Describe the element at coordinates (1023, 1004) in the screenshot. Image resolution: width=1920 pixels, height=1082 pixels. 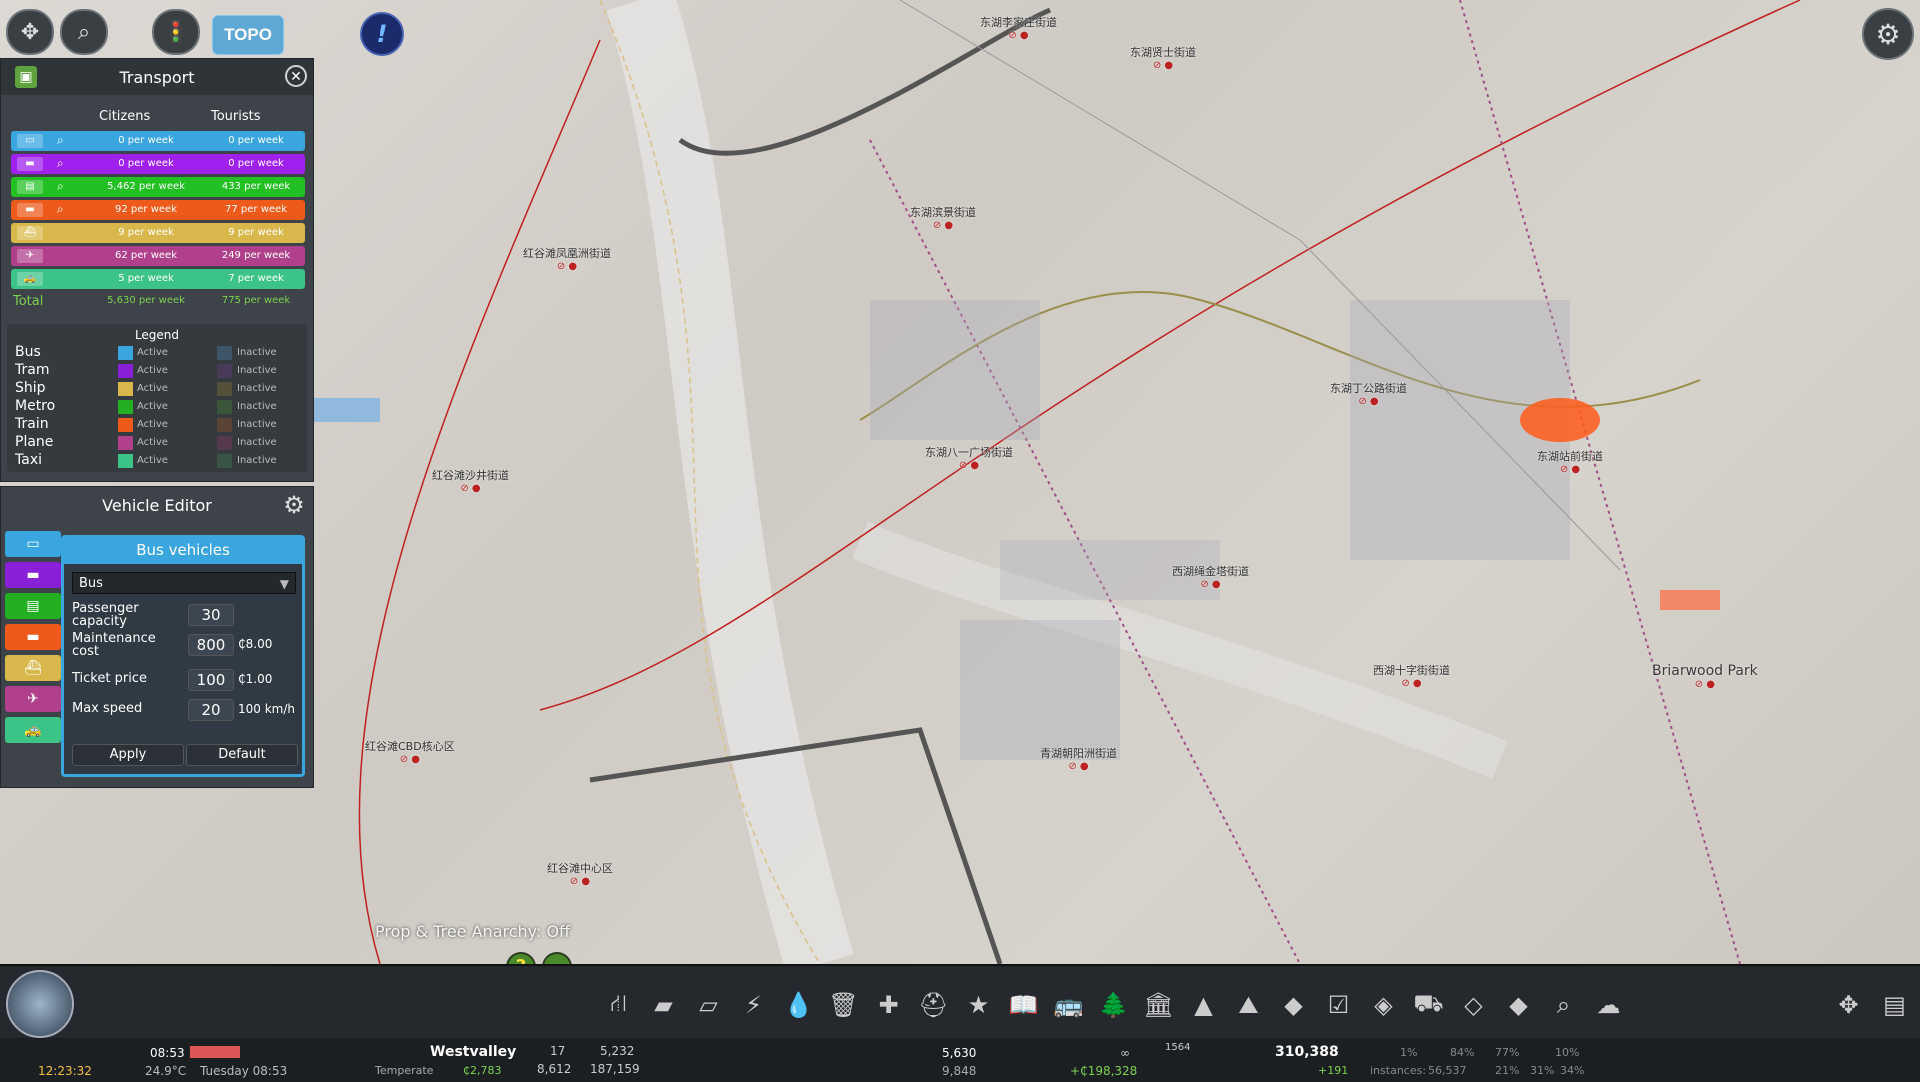
I see `education-icon: 📖` at that location.